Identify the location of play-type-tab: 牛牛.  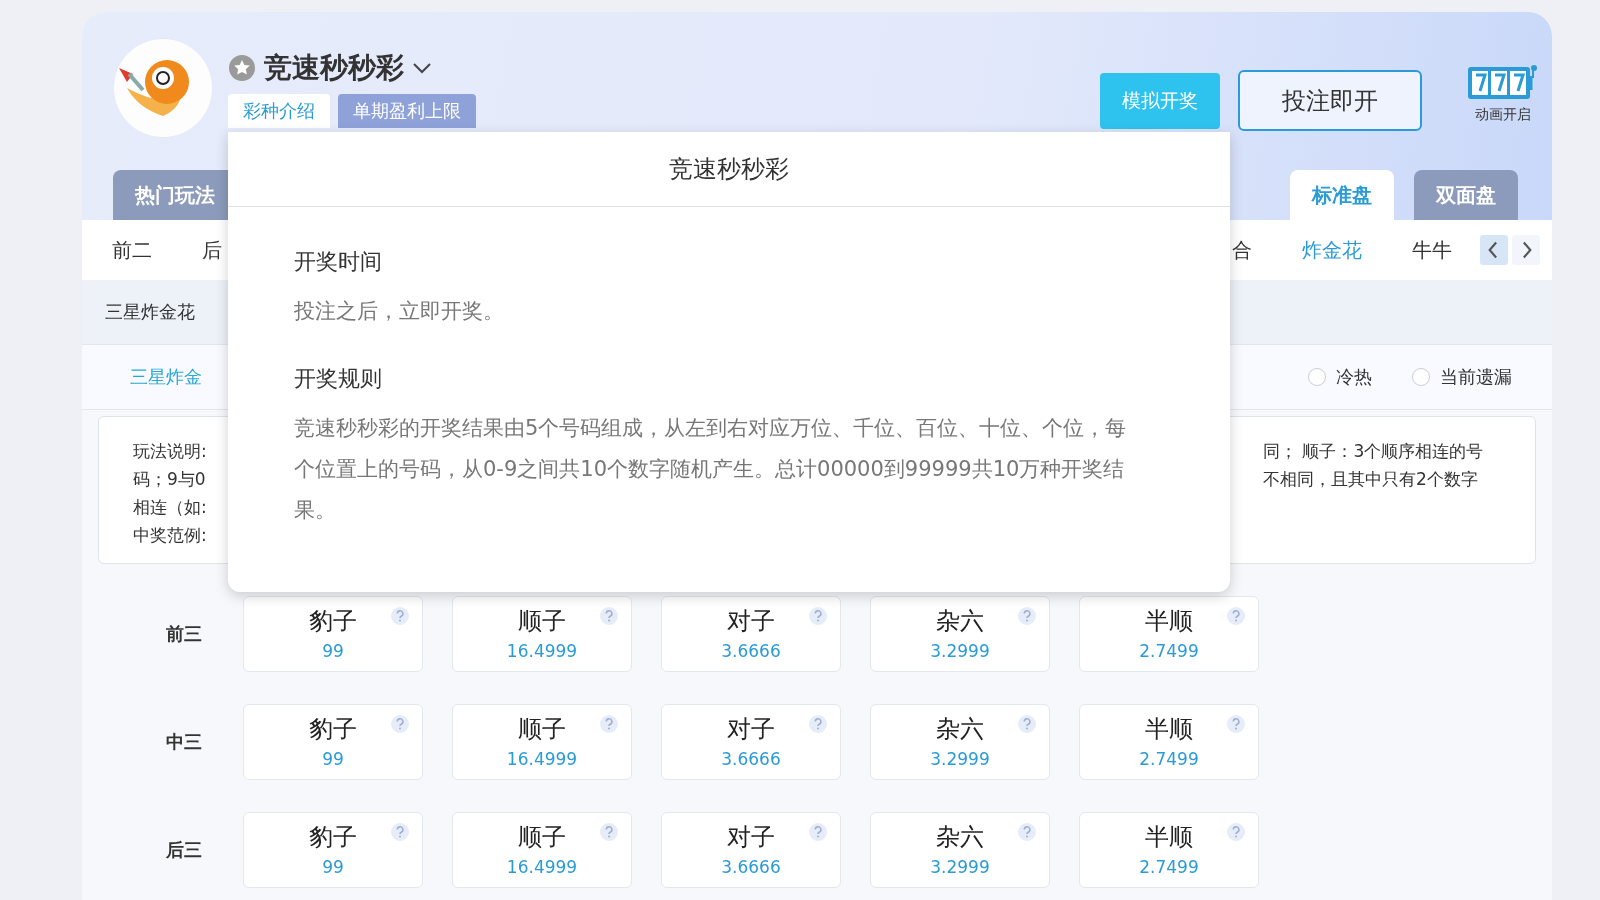
(1432, 250).